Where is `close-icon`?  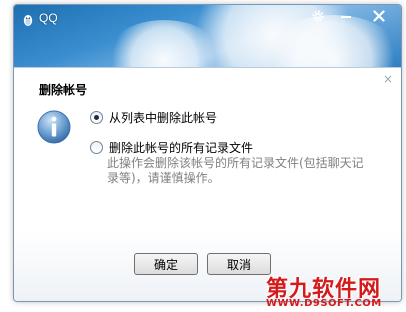
close-icon is located at coordinates (379, 16).